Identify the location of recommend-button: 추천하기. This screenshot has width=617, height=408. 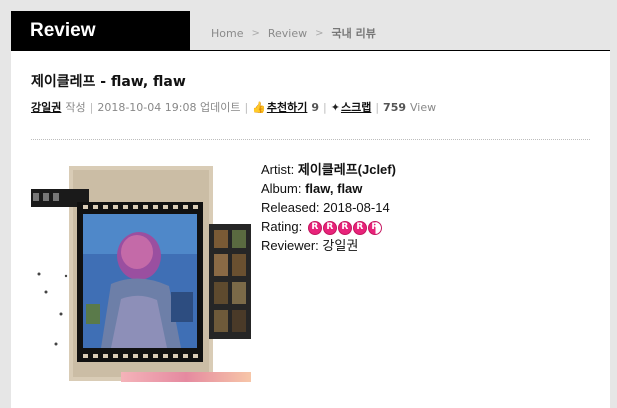
(287, 107).